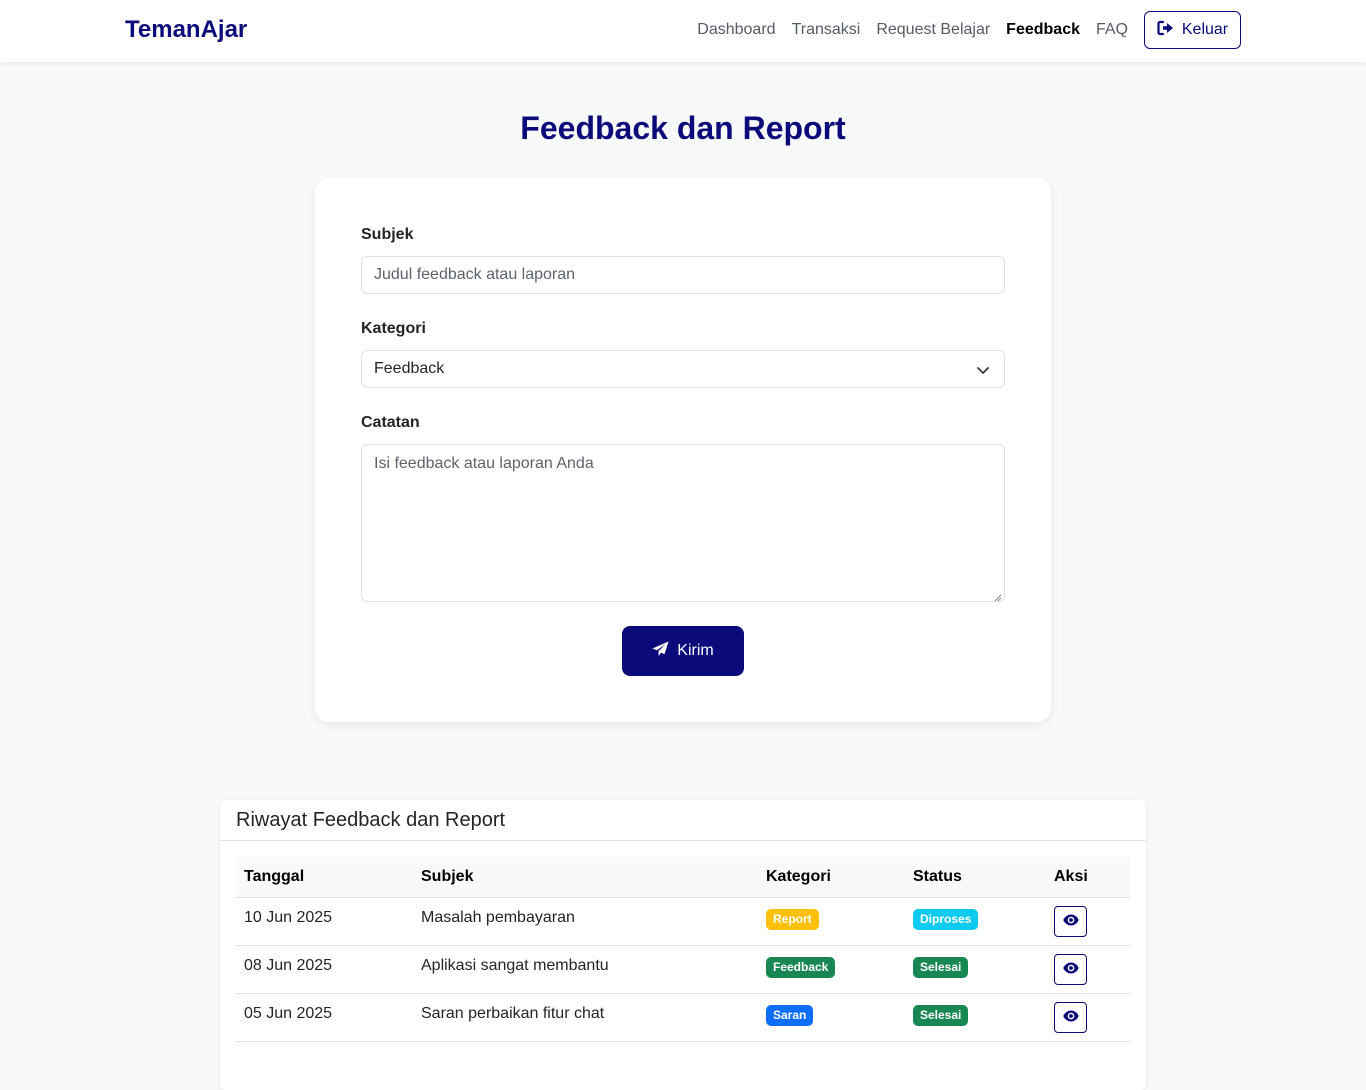 The width and height of the screenshot is (1366, 1090). I want to click on category-label: Kategori, so click(393, 328).